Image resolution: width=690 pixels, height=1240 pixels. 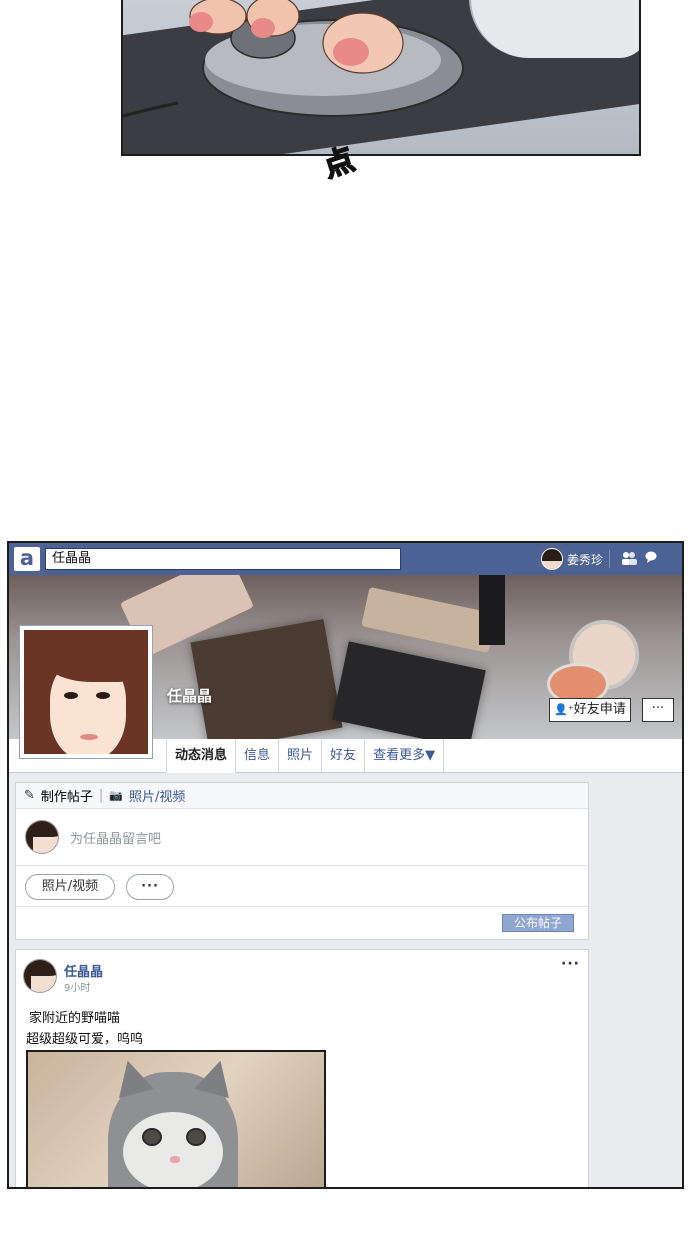 I want to click on add-friend-icon: 👤⁺, so click(x=564, y=709).